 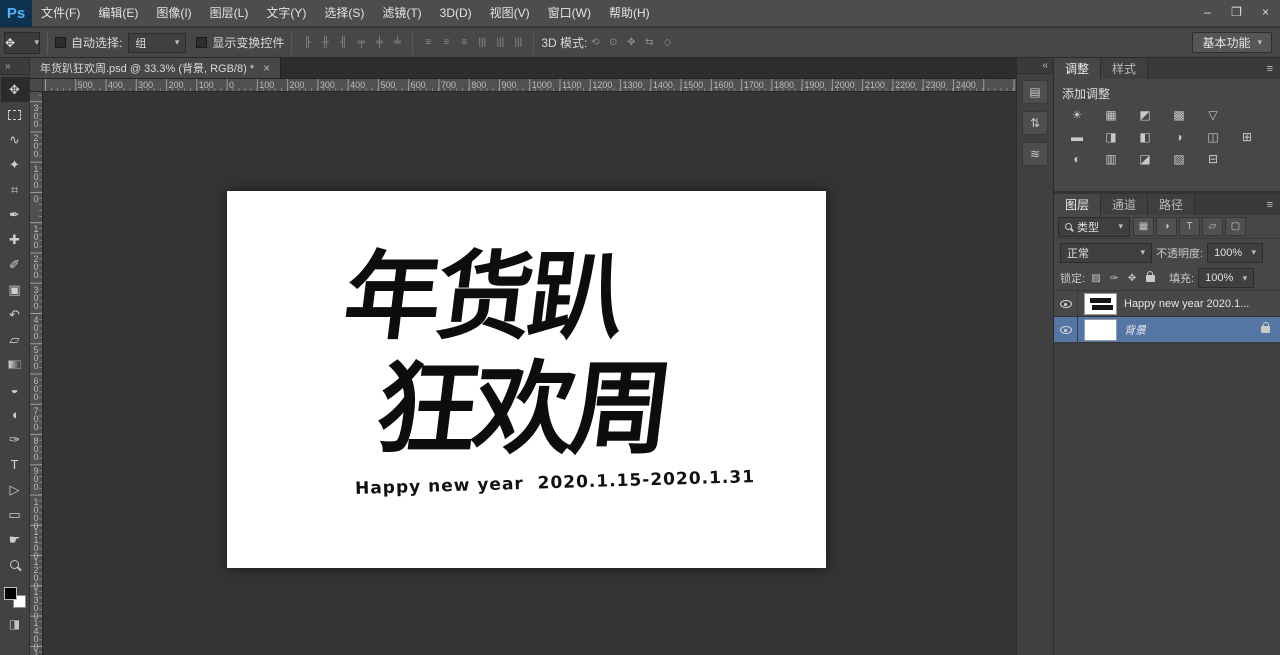 What do you see at coordinates (631, 43) in the screenshot?
I see `3d-pan-icon: ✥` at bounding box center [631, 43].